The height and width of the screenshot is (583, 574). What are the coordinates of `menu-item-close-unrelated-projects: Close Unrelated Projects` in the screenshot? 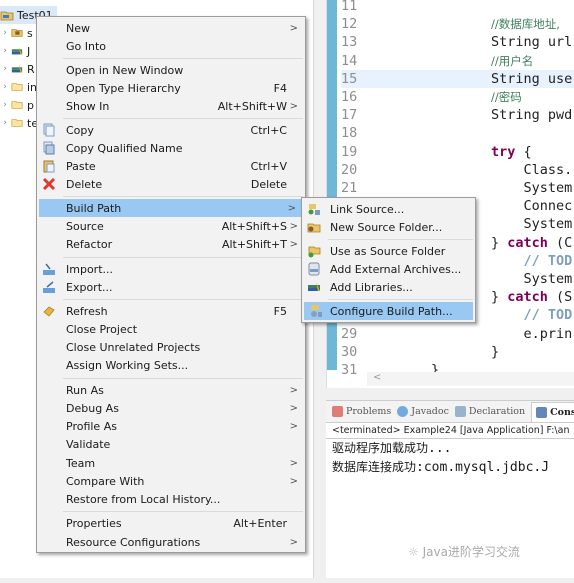 It's located at (171, 347).